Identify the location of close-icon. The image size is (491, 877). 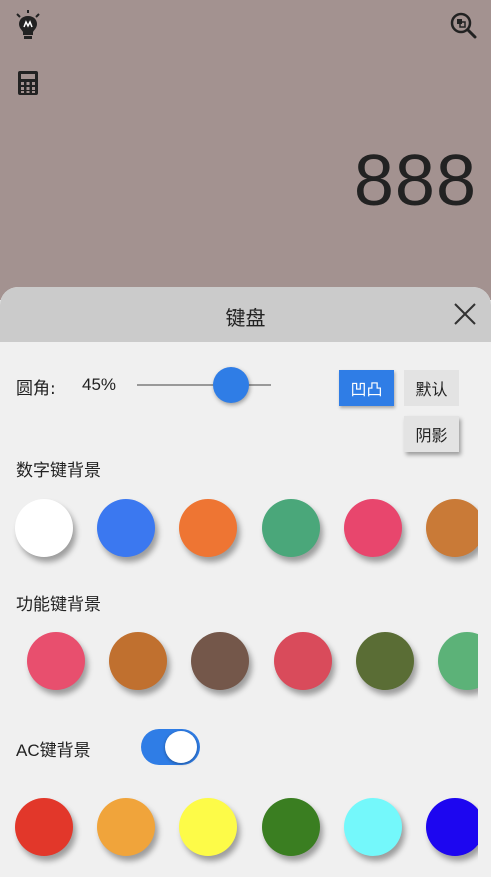
(465, 314).